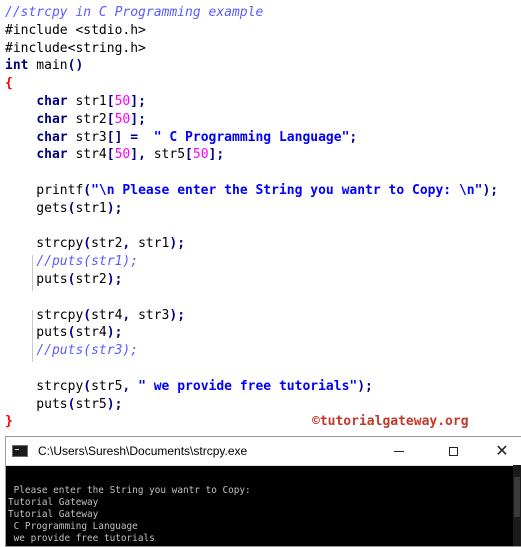  What do you see at coordinates (138, 155) in the screenshot?
I see `code-token: ],` at bounding box center [138, 155].